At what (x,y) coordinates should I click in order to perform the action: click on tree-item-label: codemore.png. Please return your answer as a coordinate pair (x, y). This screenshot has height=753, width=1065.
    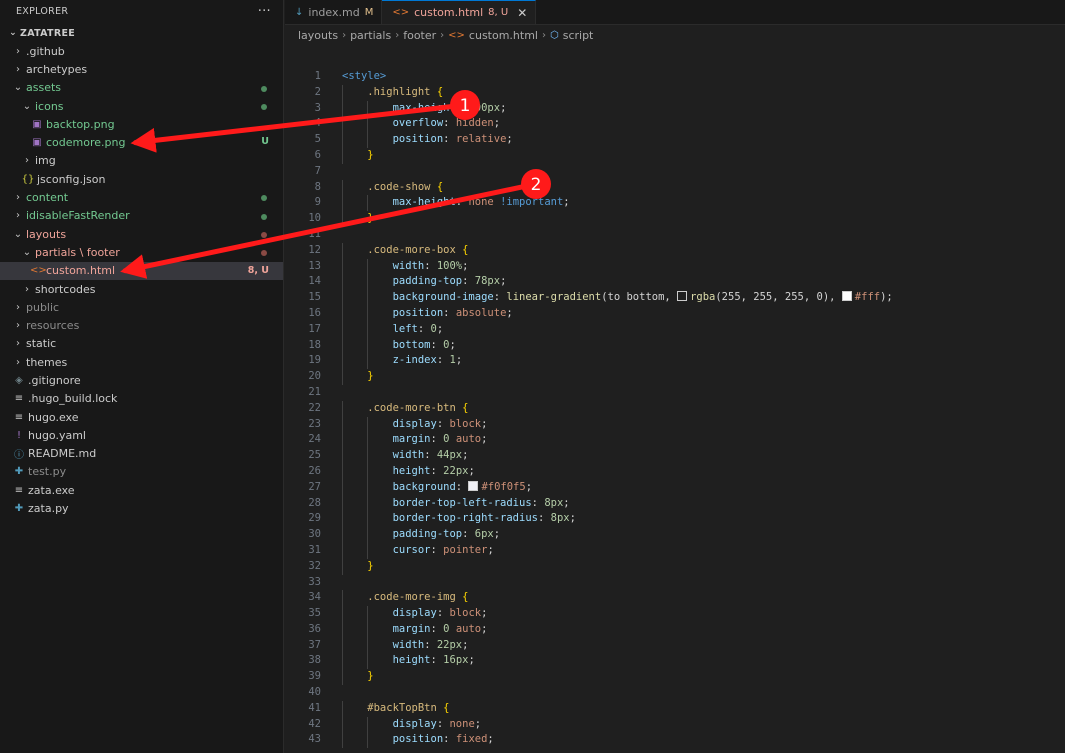
    Looking at the image, I should click on (86, 143).